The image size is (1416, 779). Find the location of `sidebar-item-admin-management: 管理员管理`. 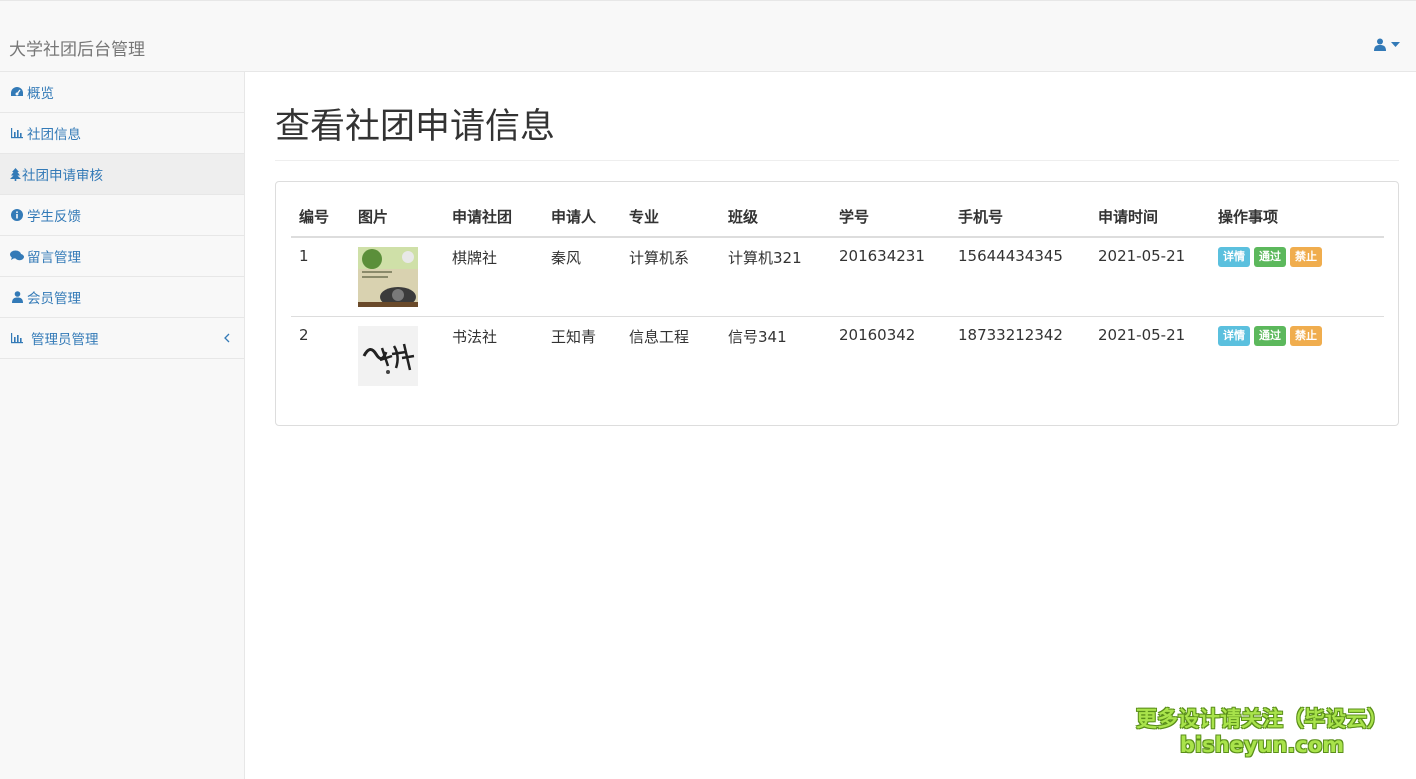

sidebar-item-admin-management: 管理员管理 is located at coordinates (122, 338).